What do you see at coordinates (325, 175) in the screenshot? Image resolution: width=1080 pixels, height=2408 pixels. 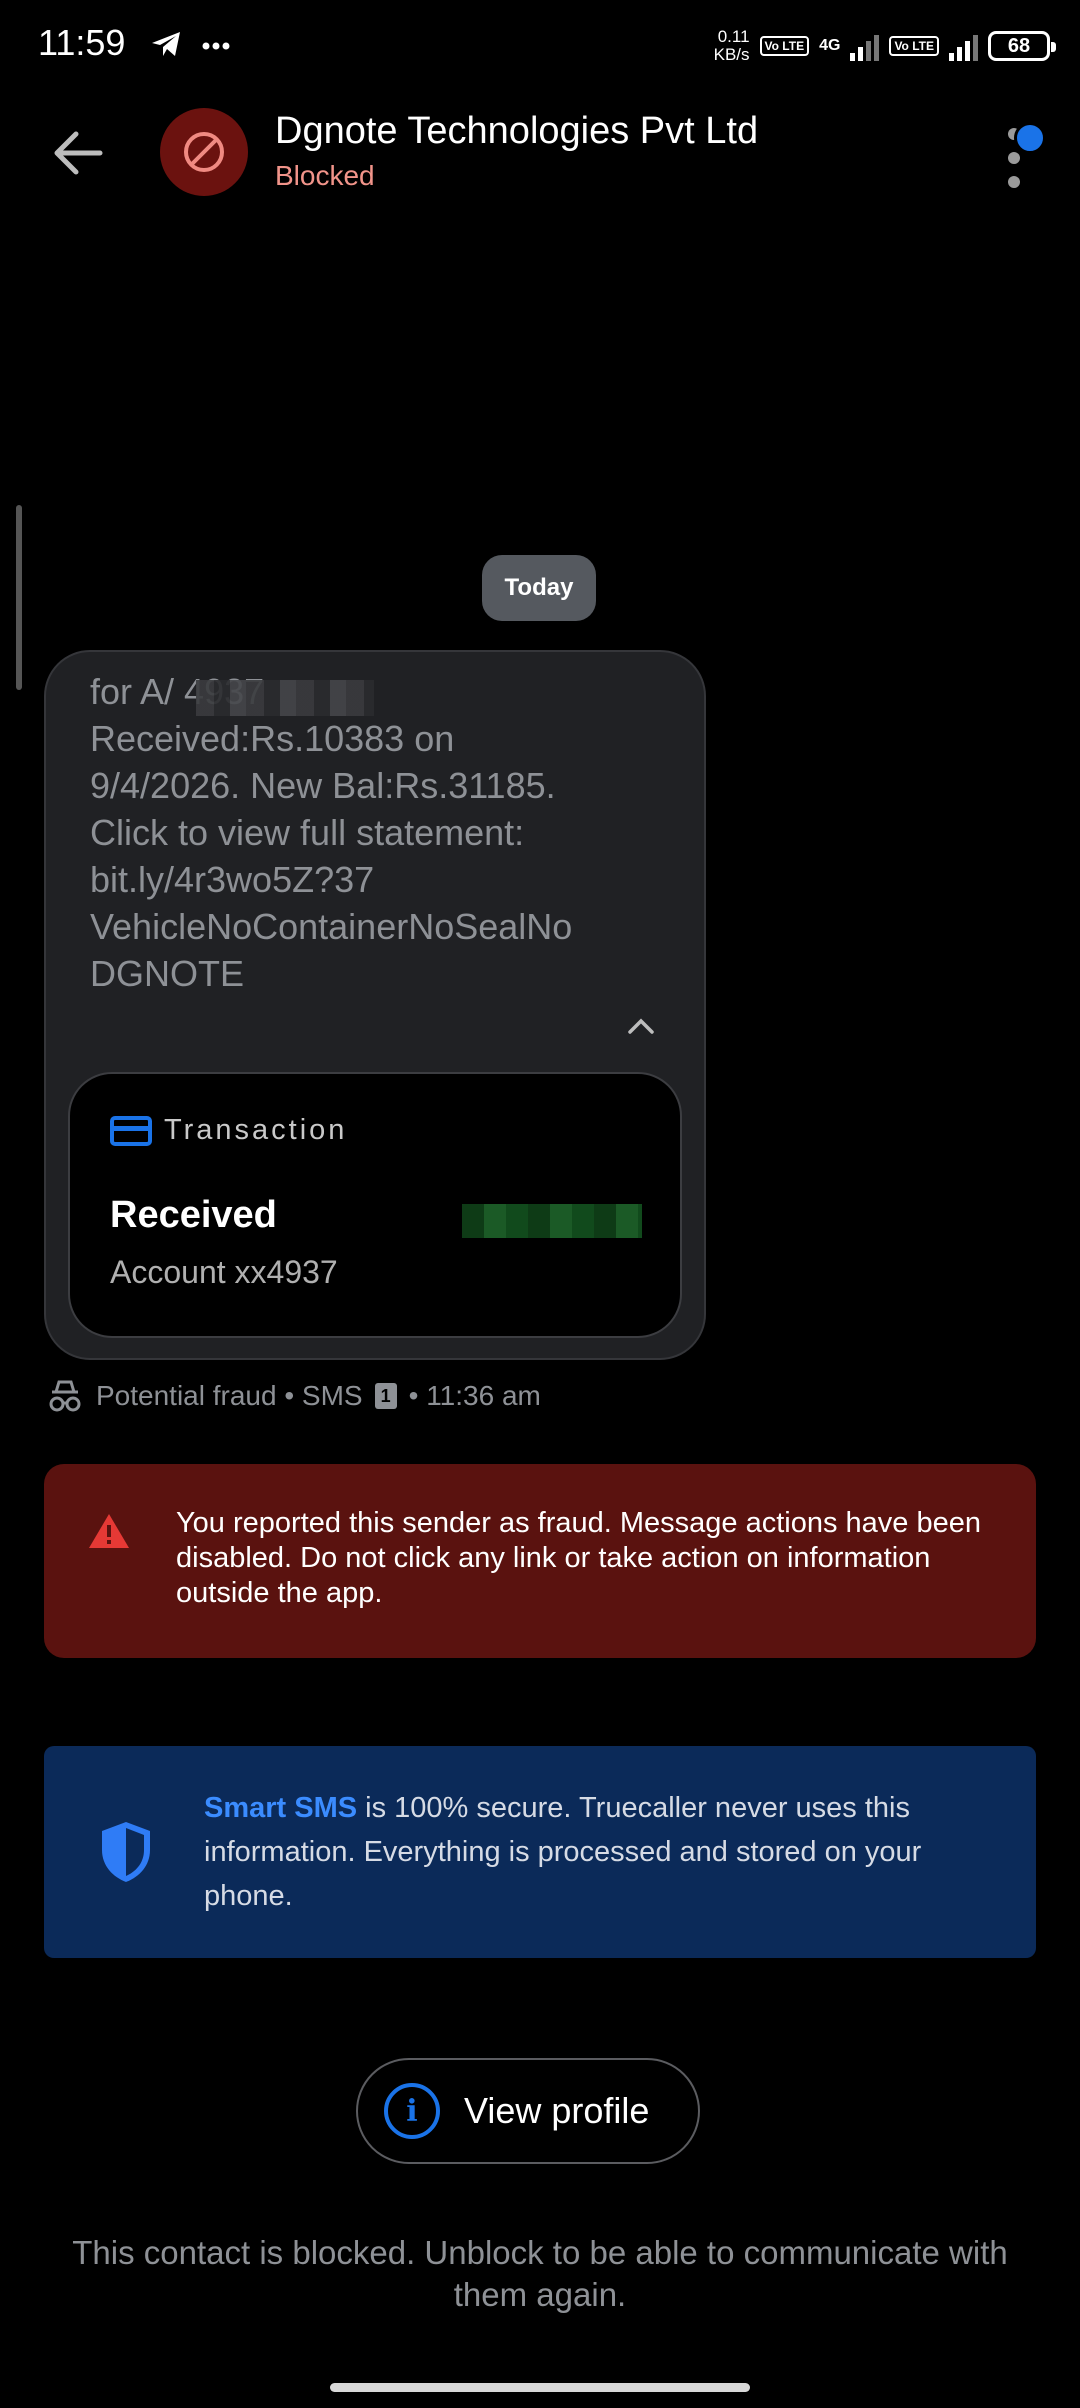 I see `blocked-status: Blocked` at bounding box center [325, 175].